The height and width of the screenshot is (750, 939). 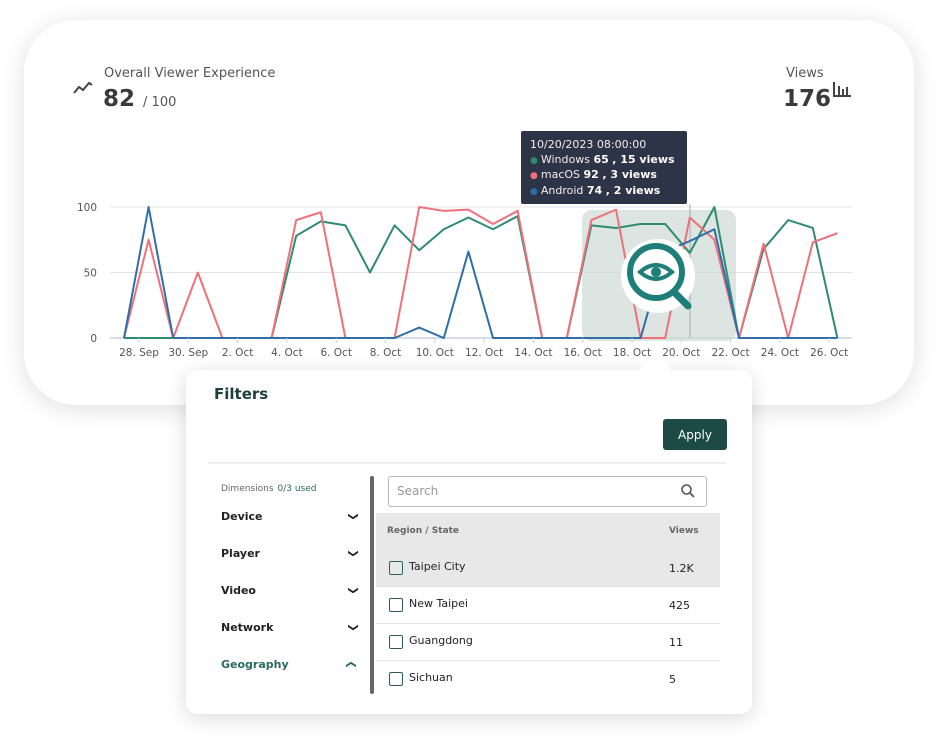 I want to click on table-header: Region / State Views, so click(x=548, y=531).